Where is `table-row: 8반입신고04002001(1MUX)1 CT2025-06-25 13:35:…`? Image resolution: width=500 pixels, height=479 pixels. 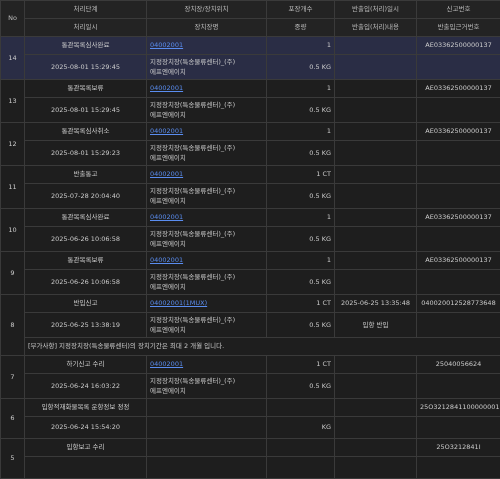
table-row: 8반입신고04002001(1MUX)1 CT2025-06-25 13:35:… is located at coordinates (250, 304).